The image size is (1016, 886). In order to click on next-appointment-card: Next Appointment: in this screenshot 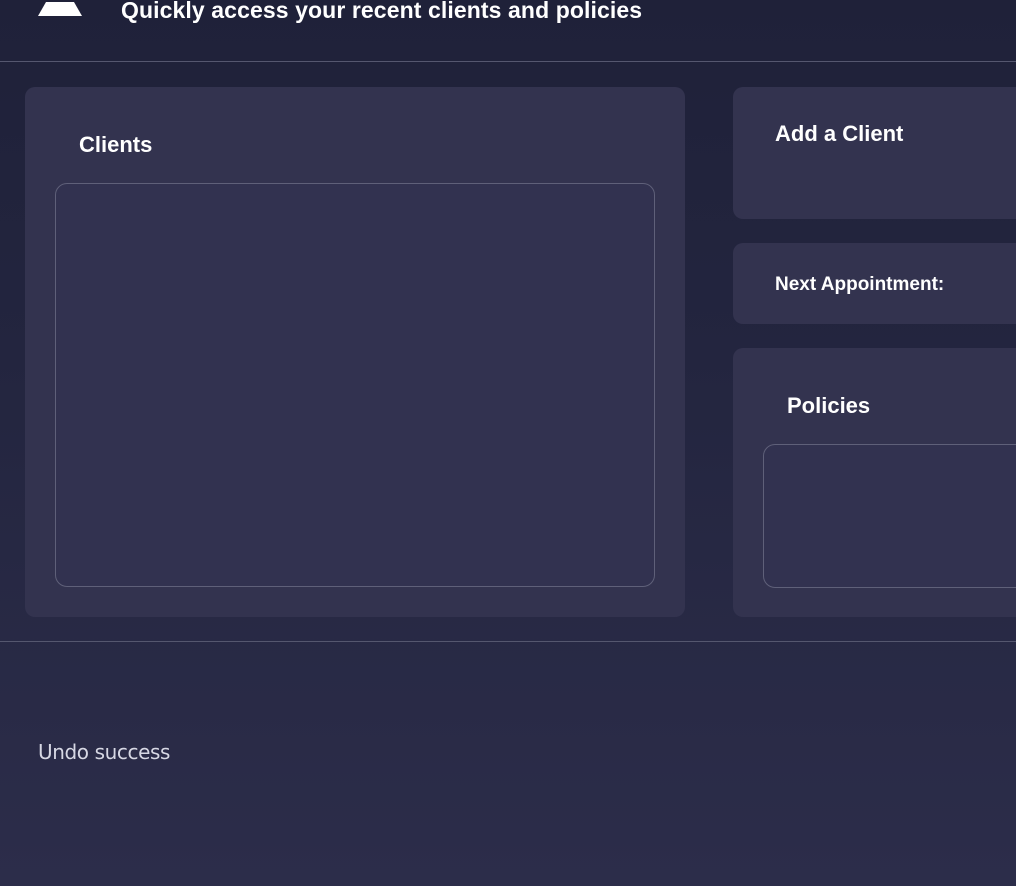, I will do `click(874, 283)`.